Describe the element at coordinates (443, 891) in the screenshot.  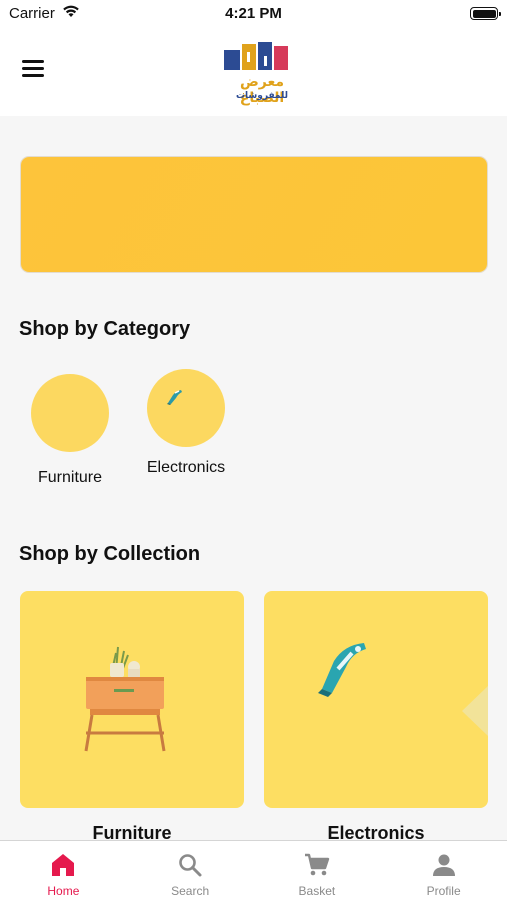
I see `tab-label: Profile` at that location.